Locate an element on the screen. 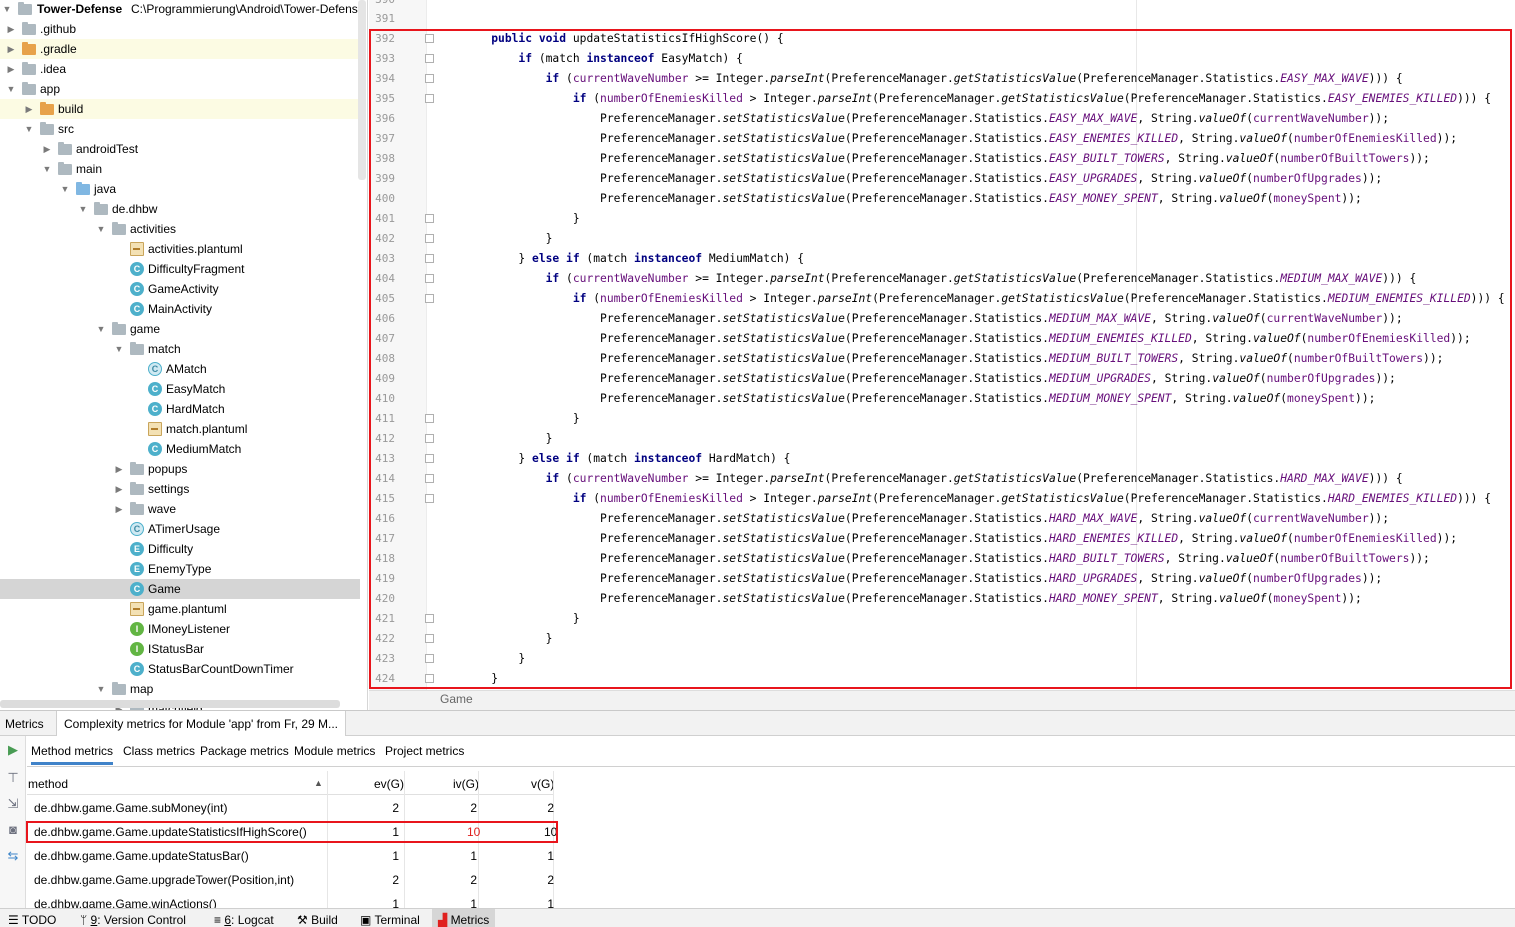 This screenshot has width=1515, height=927. tree-item: ▼ activities is located at coordinates (180, 229).